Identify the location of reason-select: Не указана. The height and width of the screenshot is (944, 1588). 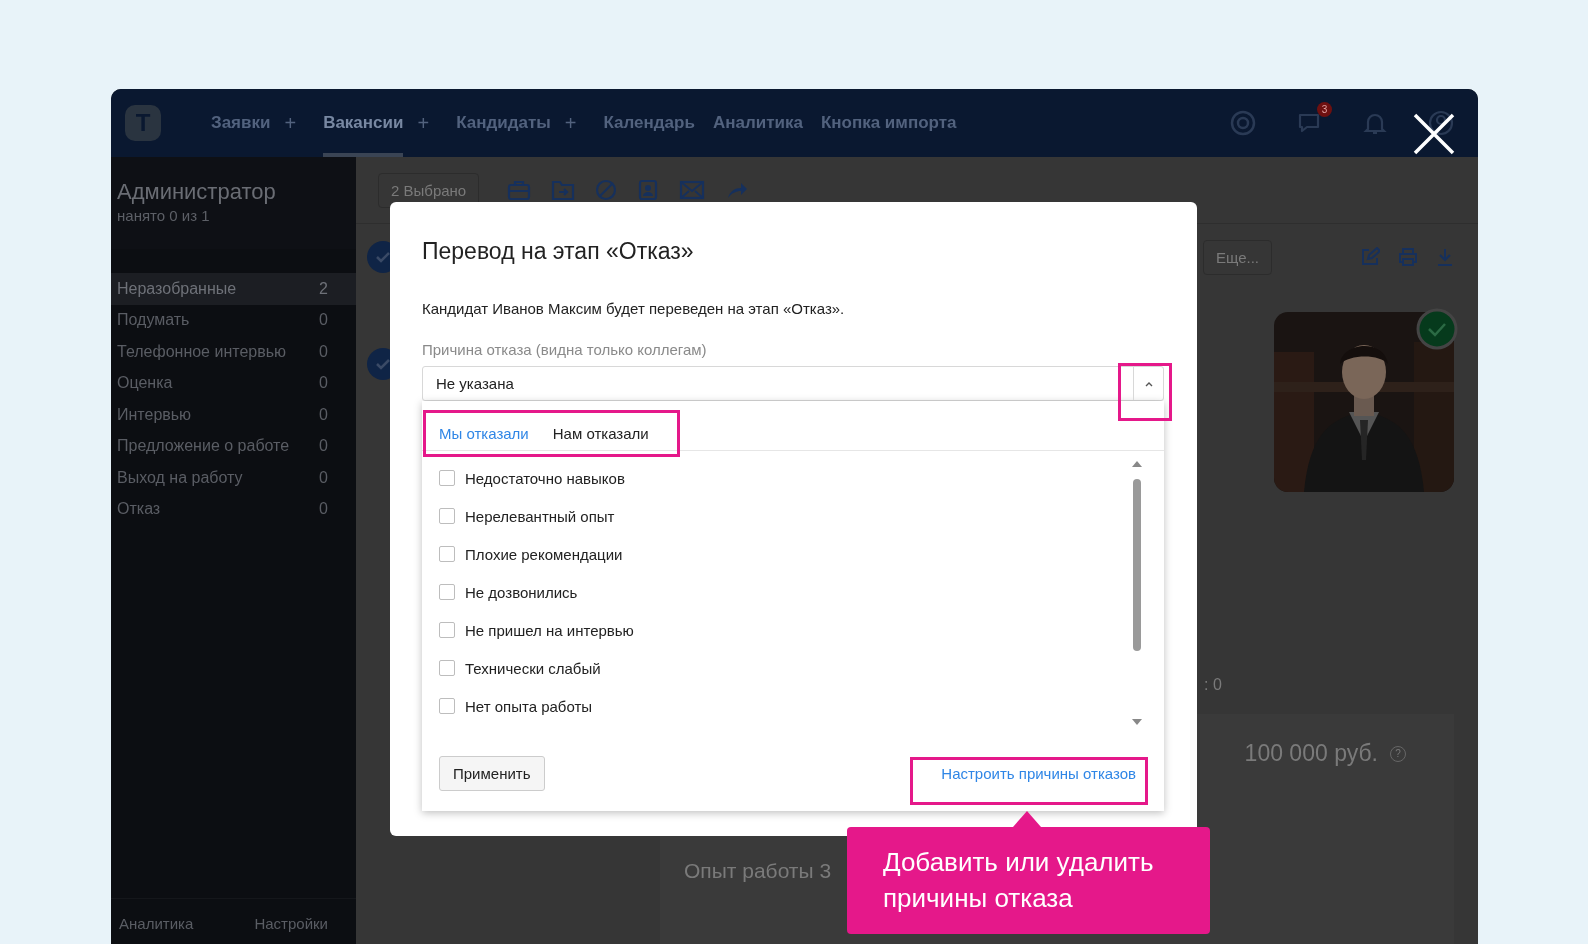
(793, 383).